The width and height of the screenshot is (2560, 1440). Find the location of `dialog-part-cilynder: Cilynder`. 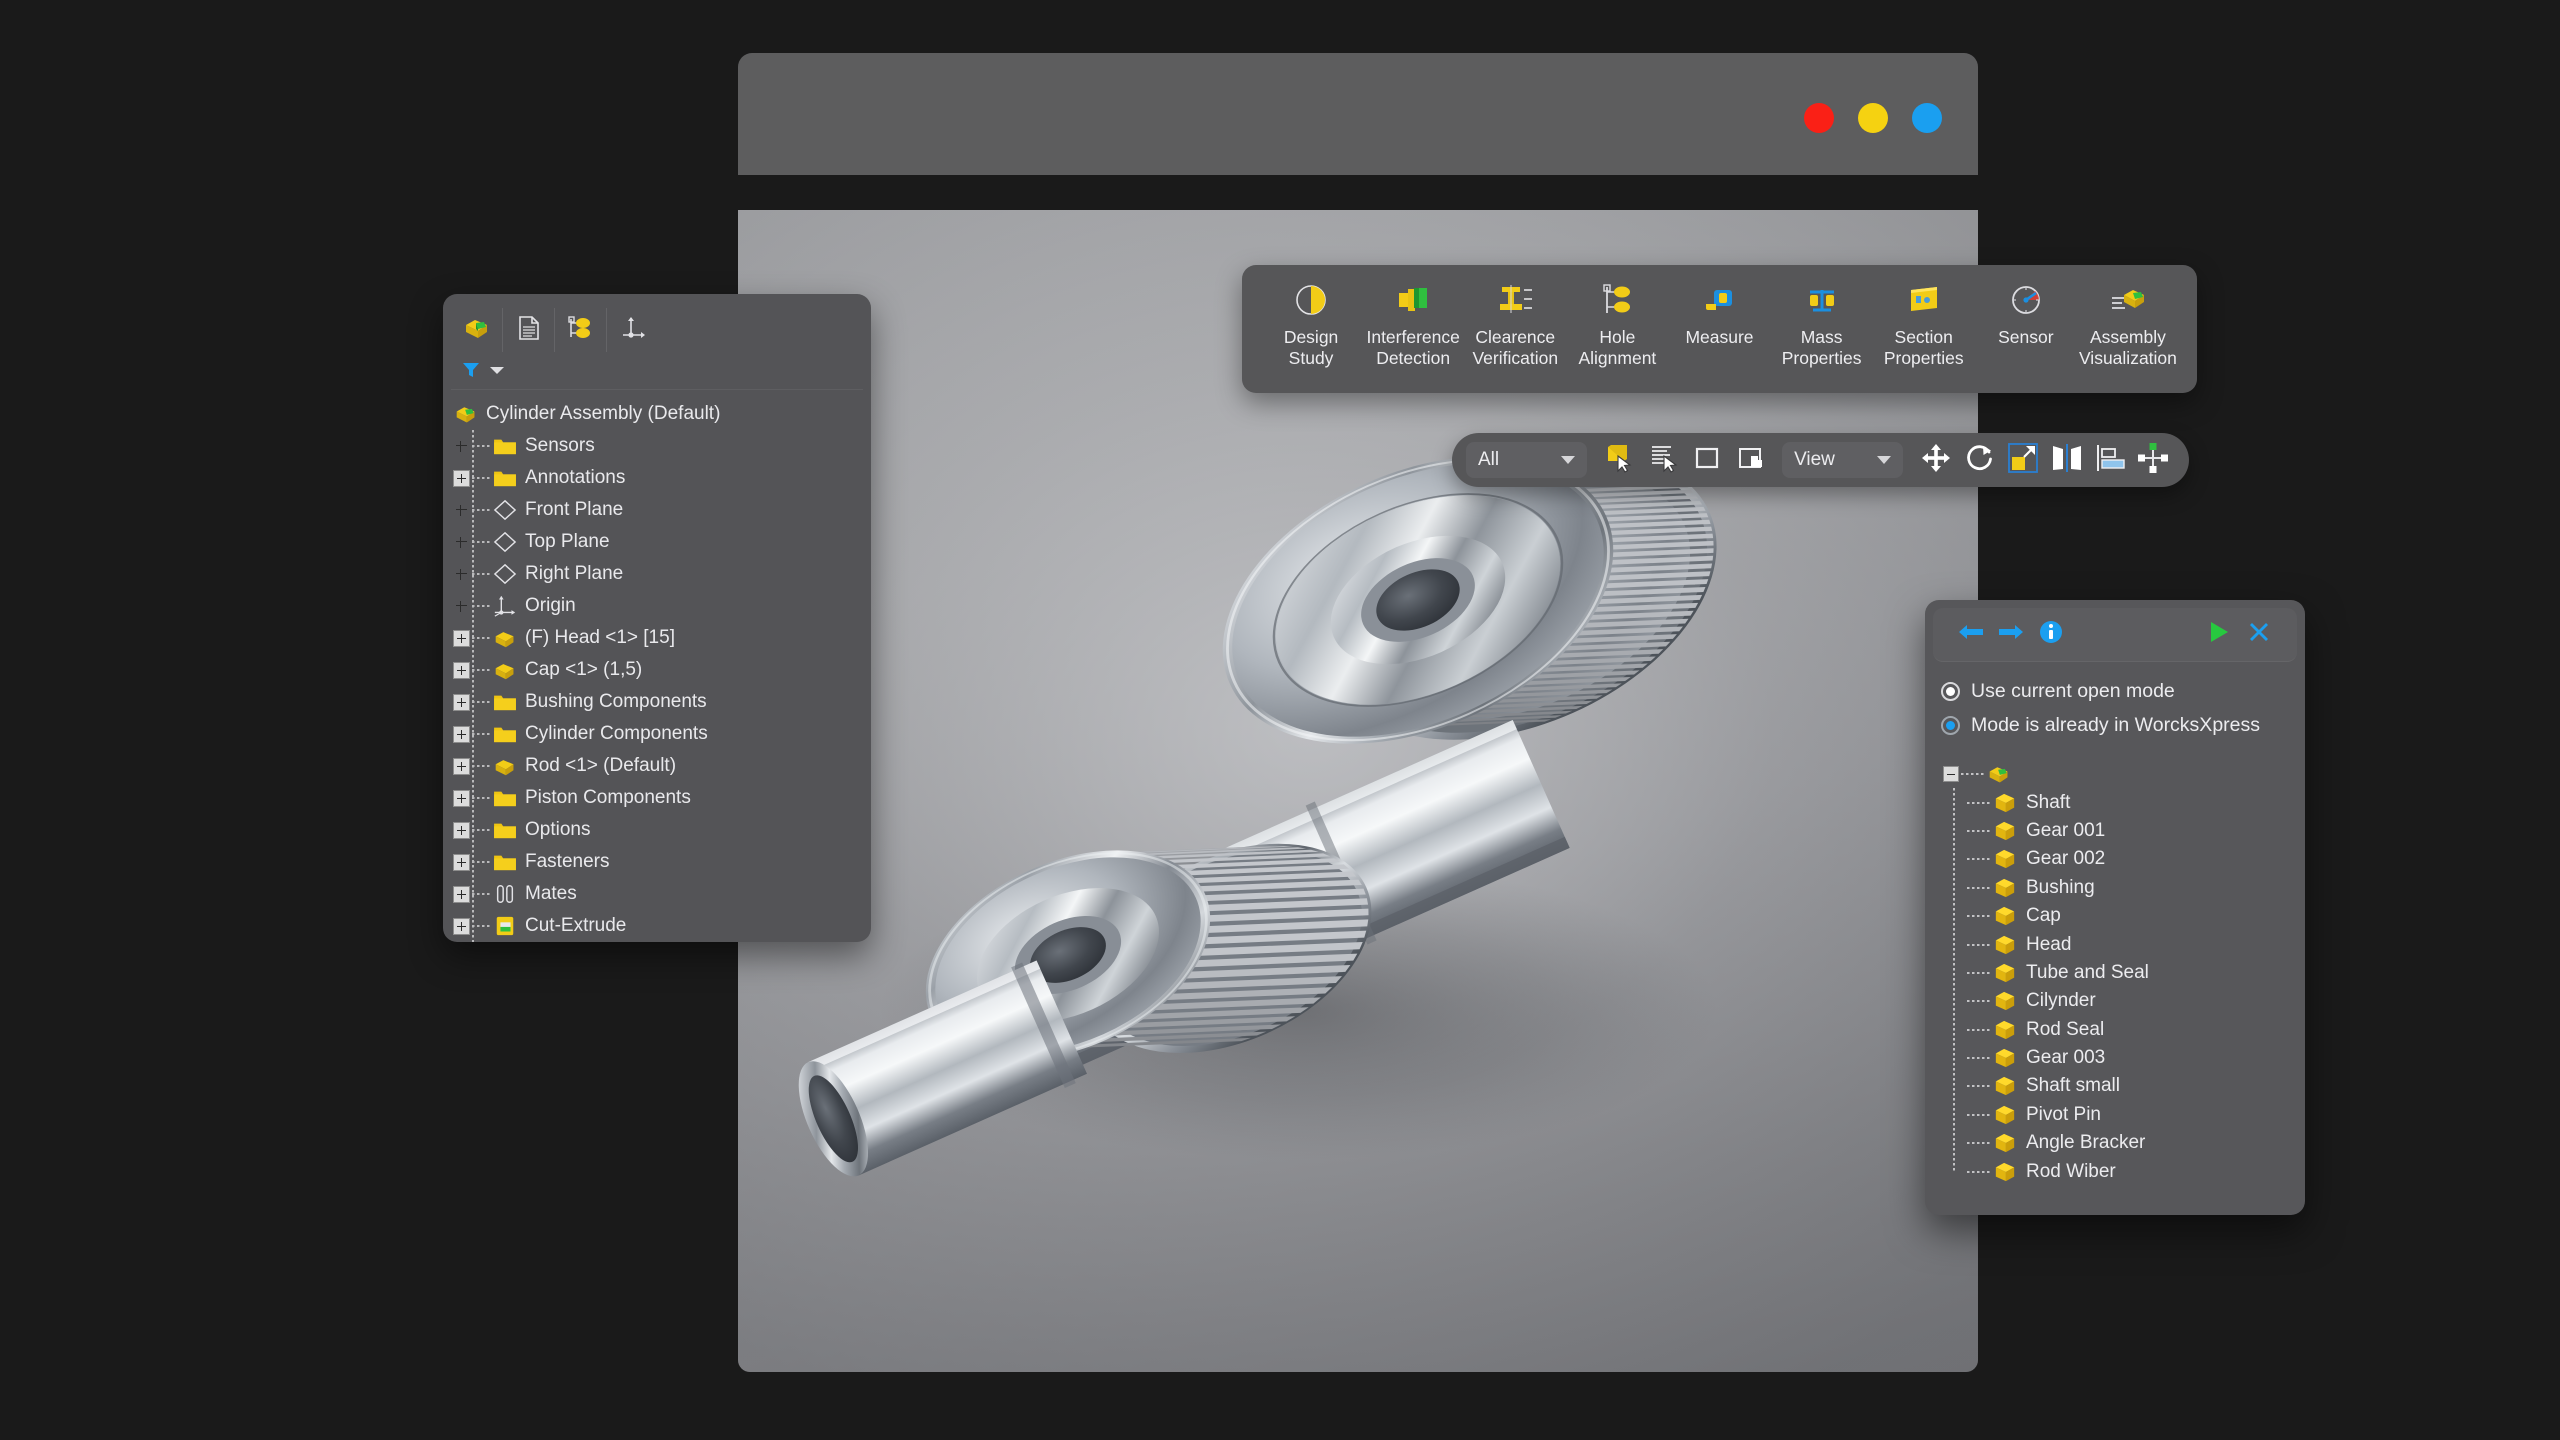

dialog-part-cilynder: Cilynder is located at coordinates (2136, 1001).